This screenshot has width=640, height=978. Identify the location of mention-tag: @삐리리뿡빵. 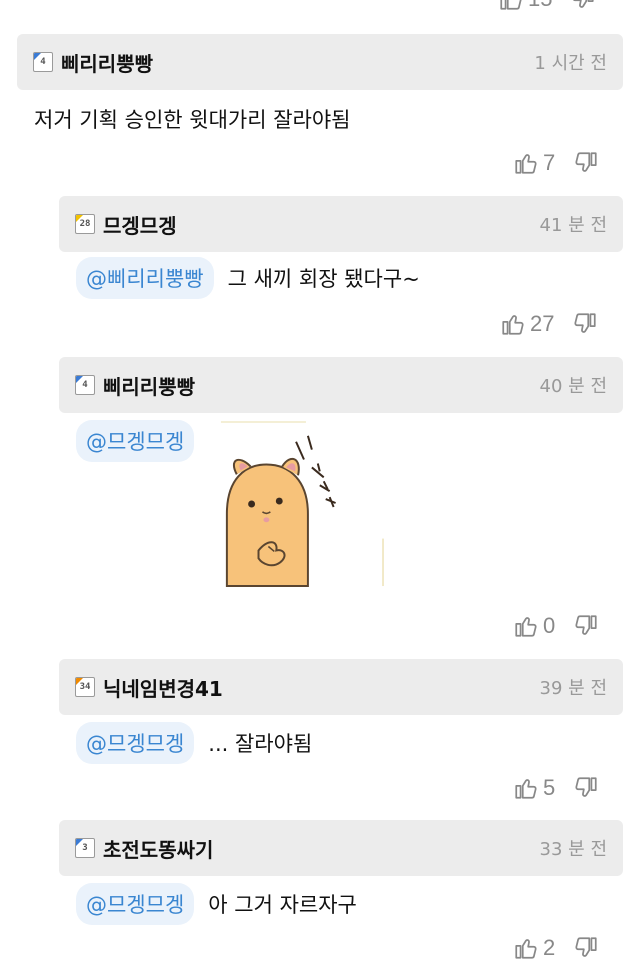
(145, 278).